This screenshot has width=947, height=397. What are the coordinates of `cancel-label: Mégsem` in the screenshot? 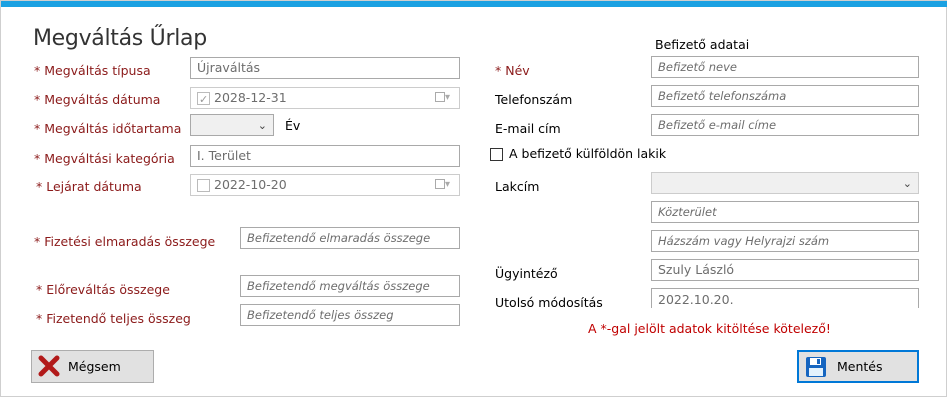 It's located at (94, 366).